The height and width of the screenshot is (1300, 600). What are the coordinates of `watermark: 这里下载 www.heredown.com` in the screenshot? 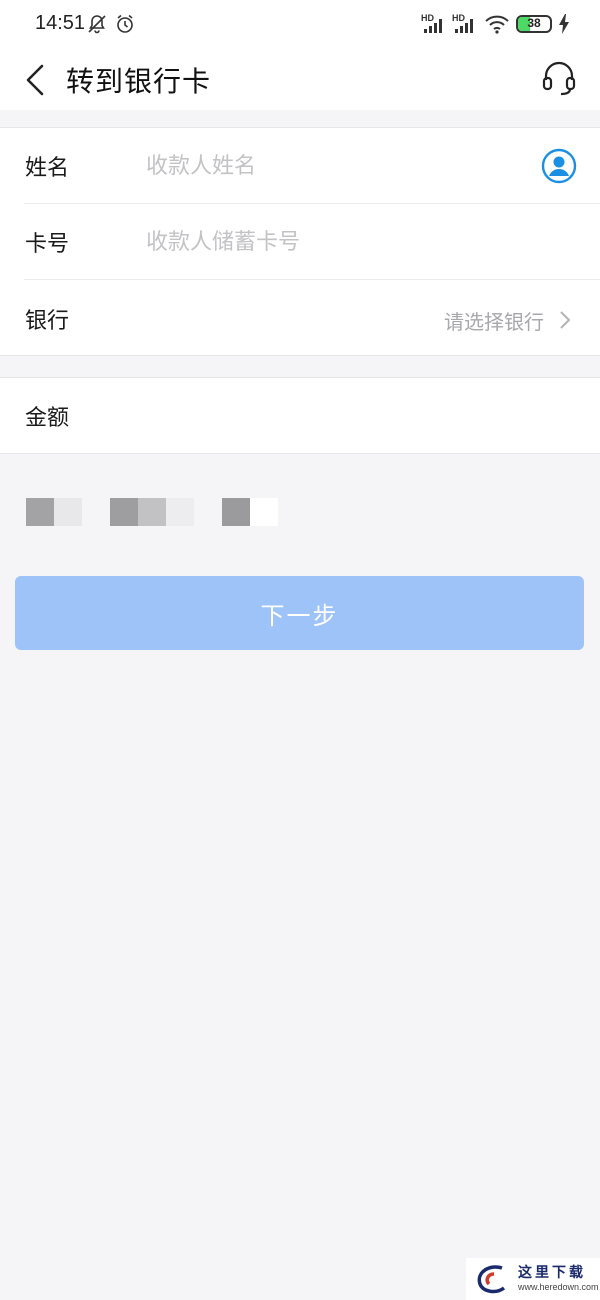 It's located at (533, 1279).